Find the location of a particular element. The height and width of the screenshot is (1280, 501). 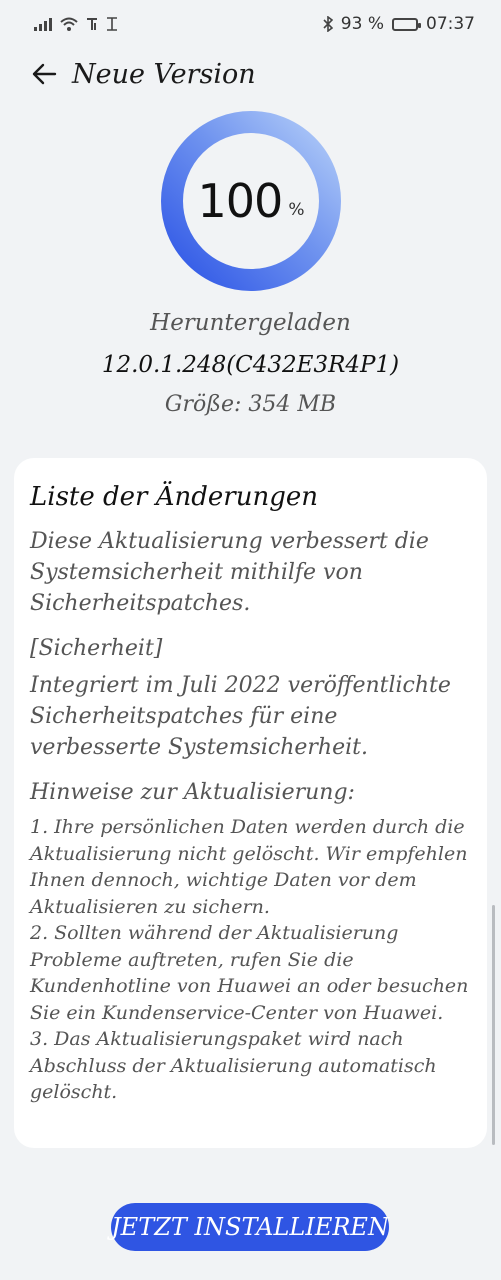

status-right: 93 % 07:37 is located at coordinates (399, 24).